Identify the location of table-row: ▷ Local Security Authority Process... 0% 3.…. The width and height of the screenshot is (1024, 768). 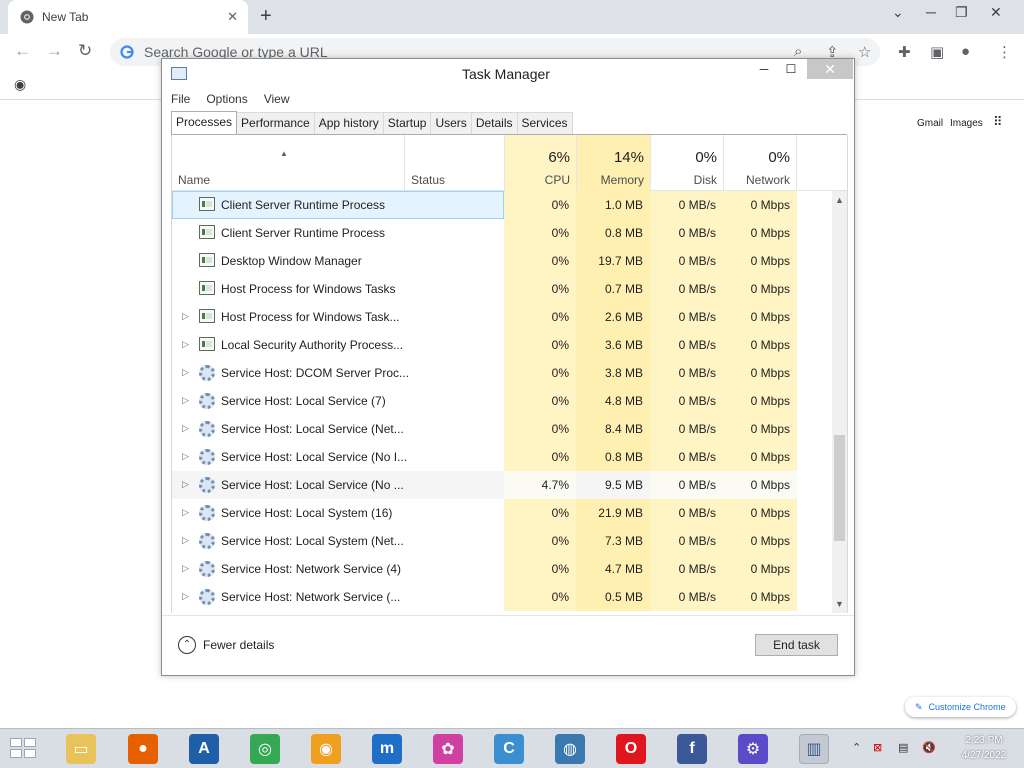
(502, 345).